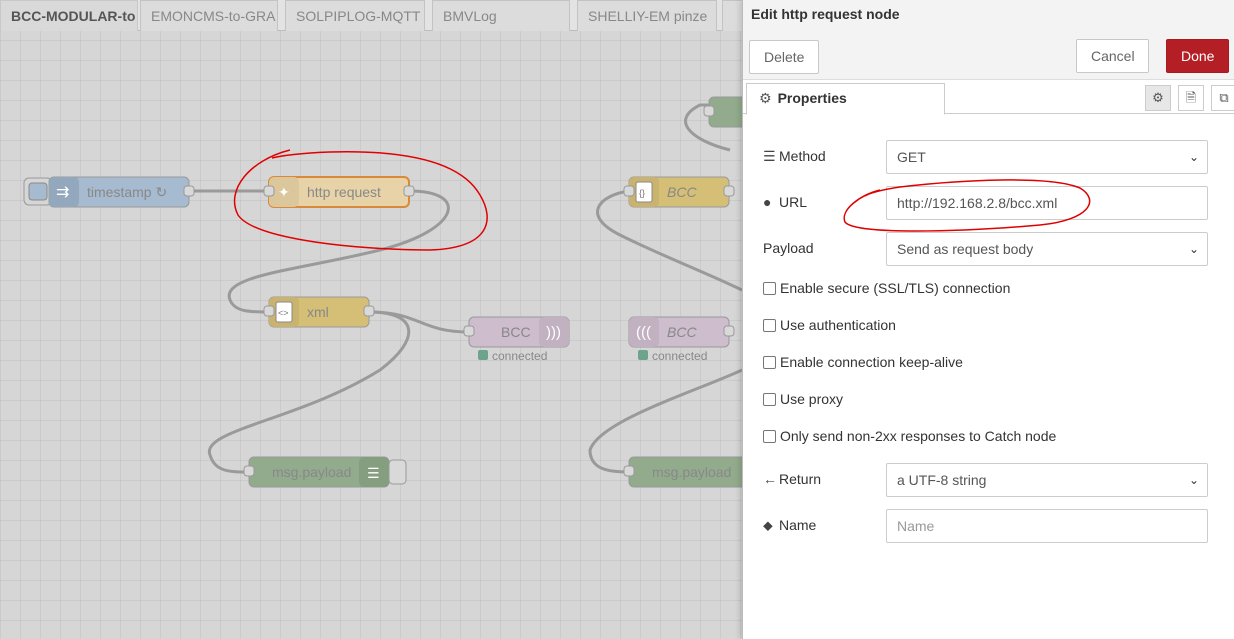  Describe the element at coordinates (825, 14) in the screenshot. I see `tray-title: Edit http request node` at that location.